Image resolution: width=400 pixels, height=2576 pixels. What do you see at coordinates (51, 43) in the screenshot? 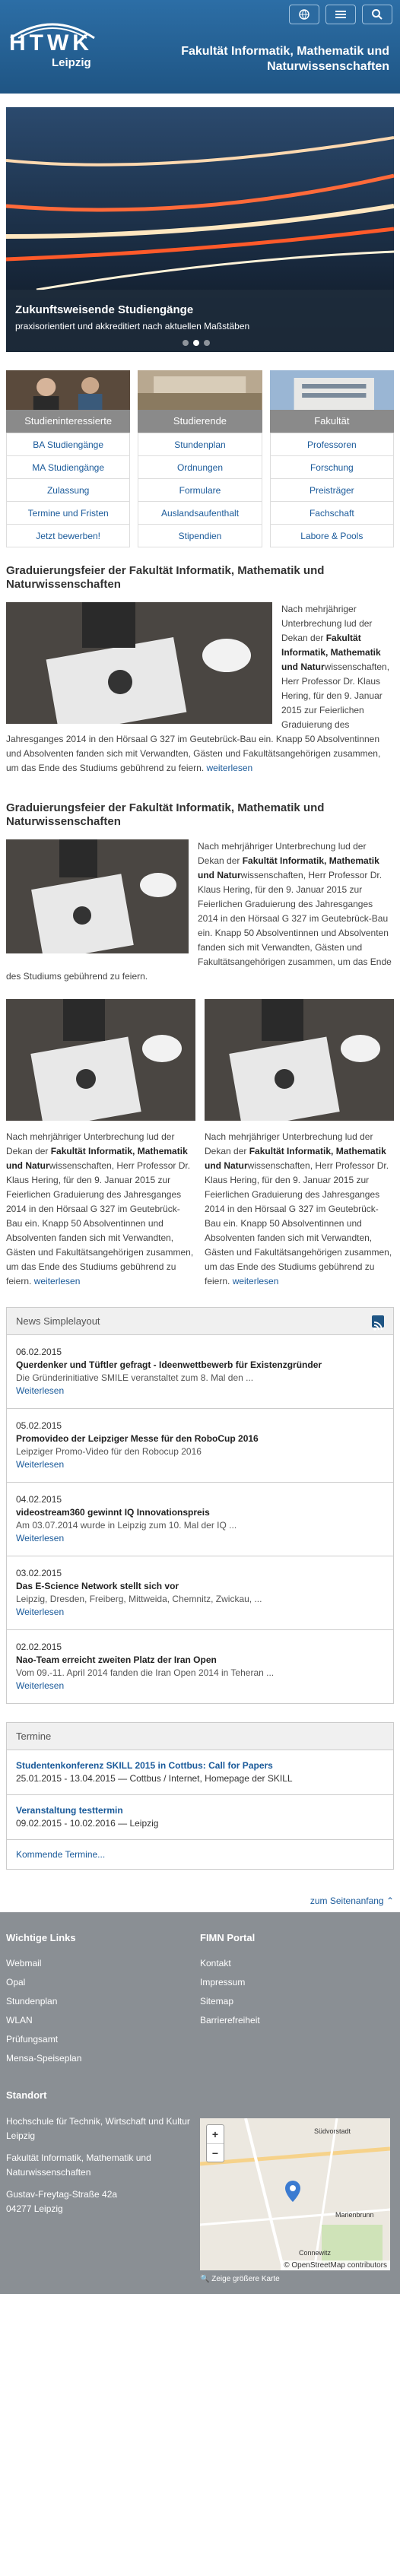
I see `logo-text: HTWK` at bounding box center [51, 43].